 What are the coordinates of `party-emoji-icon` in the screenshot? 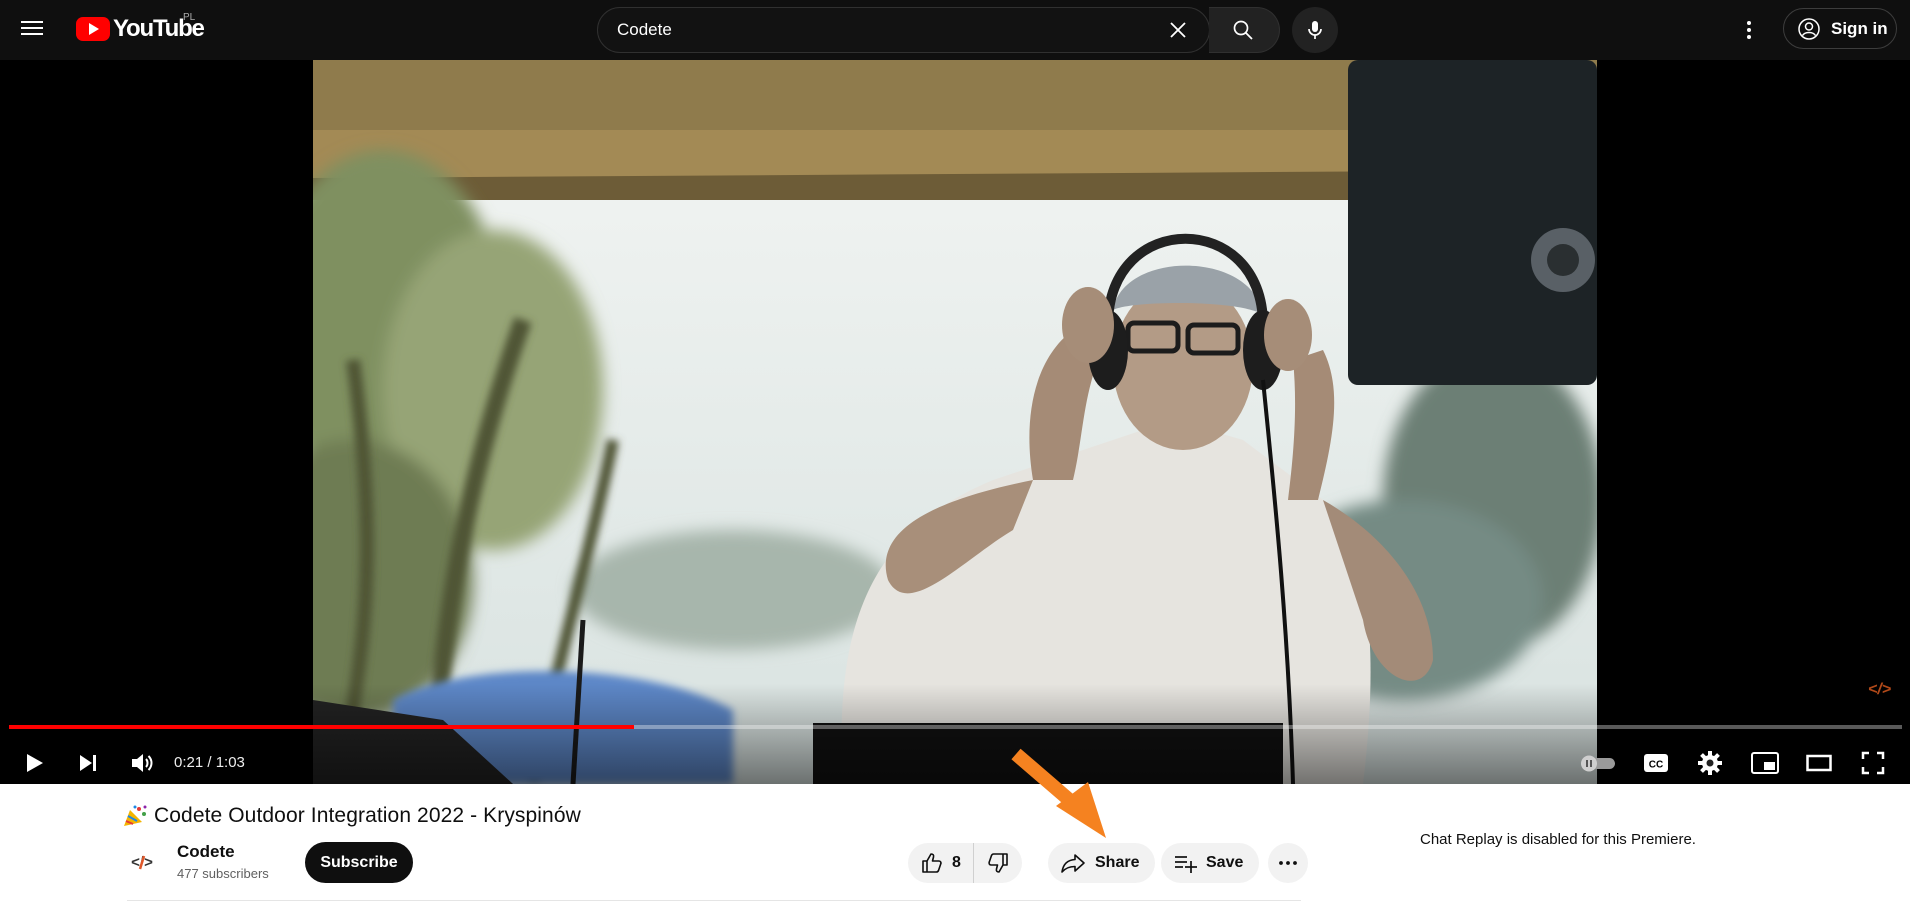 It's located at (135, 815).